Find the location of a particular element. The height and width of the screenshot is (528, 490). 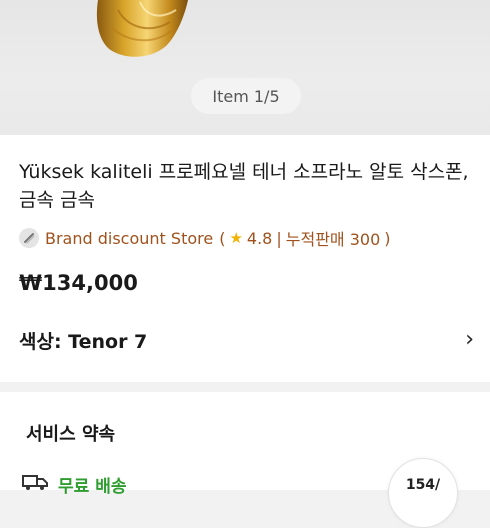

store-name: Brand discount Store is located at coordinates (129, 238).